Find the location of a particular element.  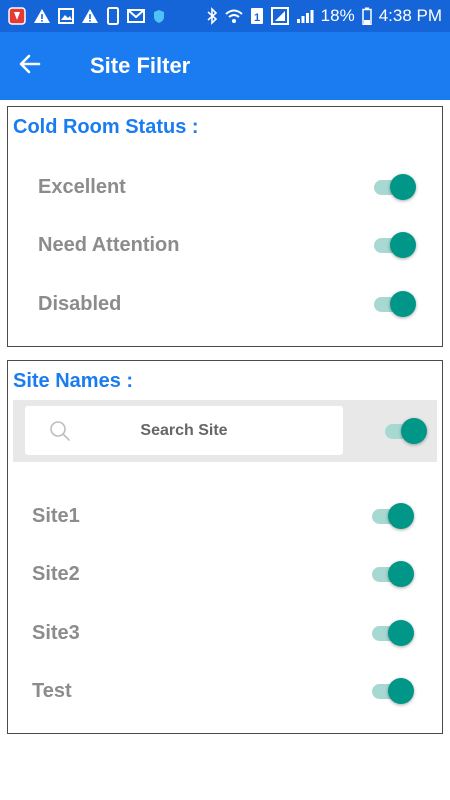

toggle-switch-excellent is located at coordinates (394, 187).